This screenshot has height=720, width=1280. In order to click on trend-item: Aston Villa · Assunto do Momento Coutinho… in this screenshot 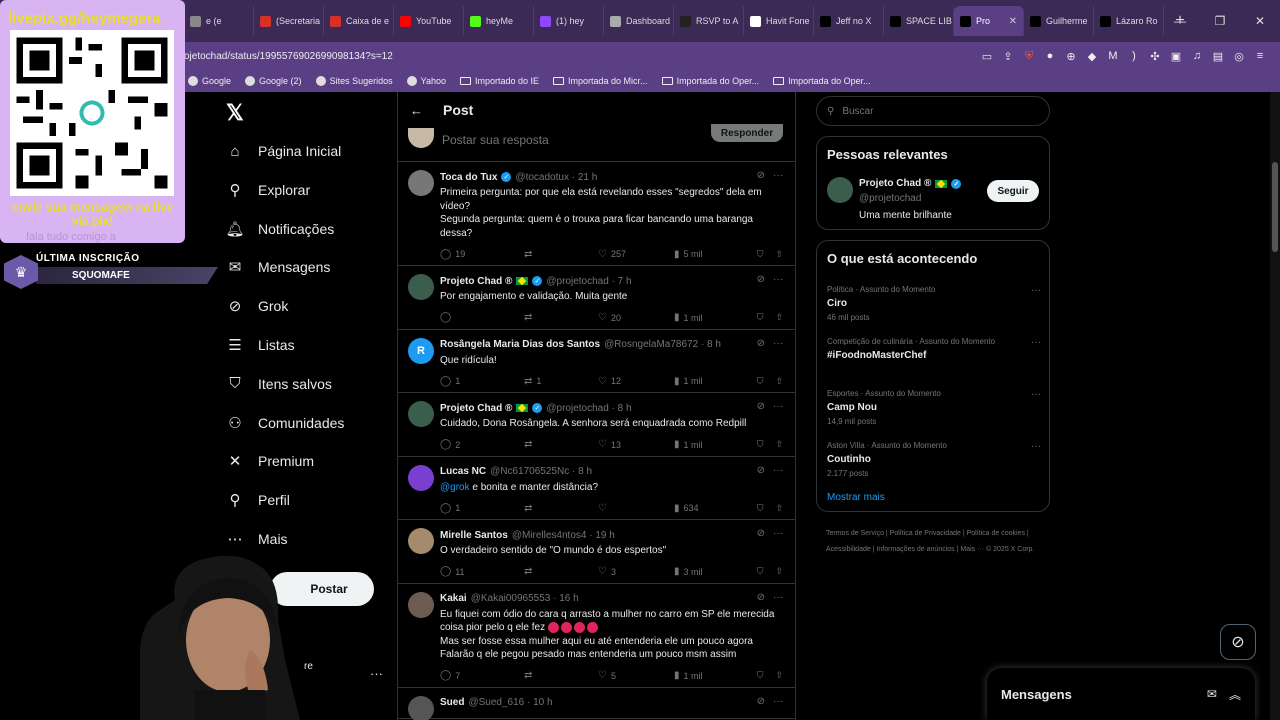, I will do `click(934, 459)`.